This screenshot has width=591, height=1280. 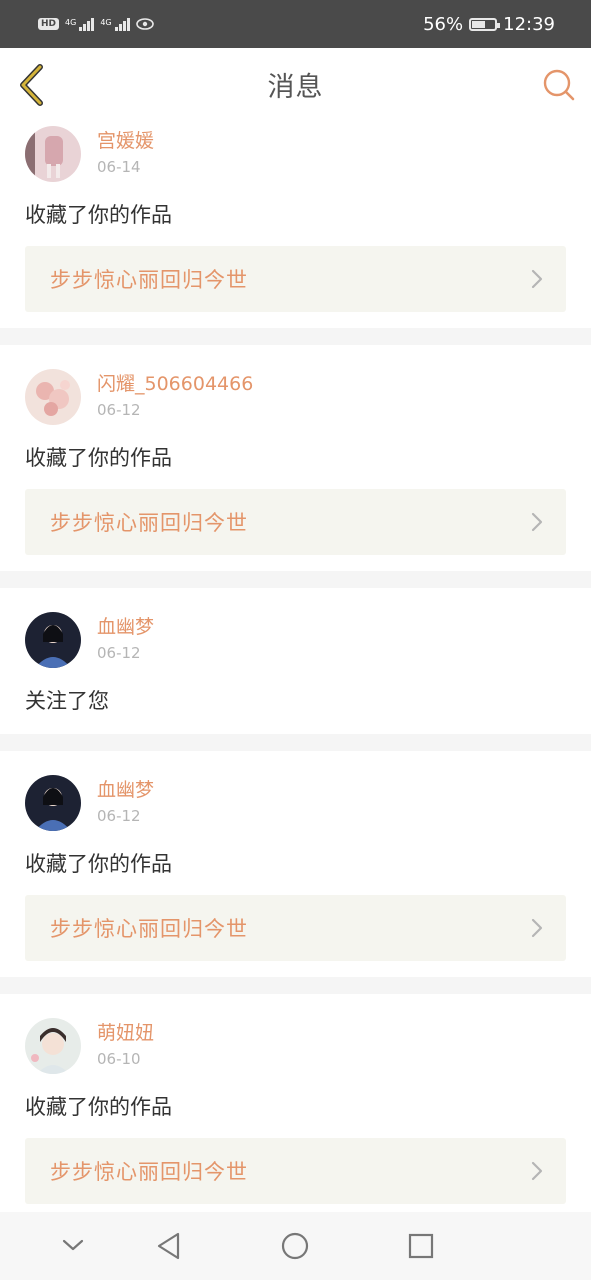 I want to click on battery-percent: 56%, so click(x=443, y=24).